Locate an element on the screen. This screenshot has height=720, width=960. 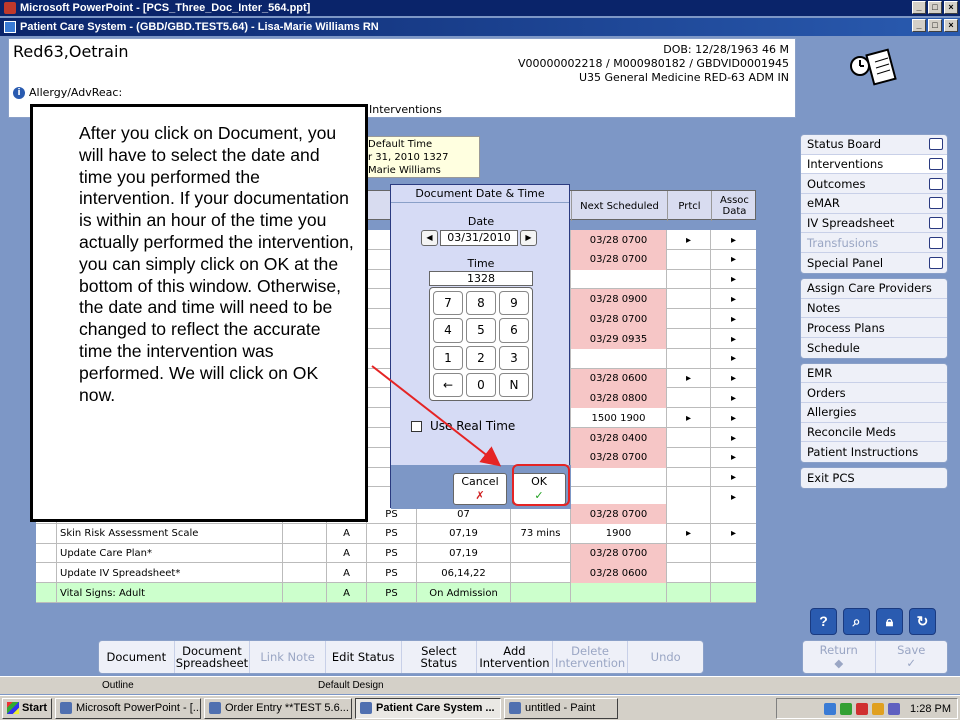
sidebar-item-schedule: Schedule is located at coordinates (874, 348).